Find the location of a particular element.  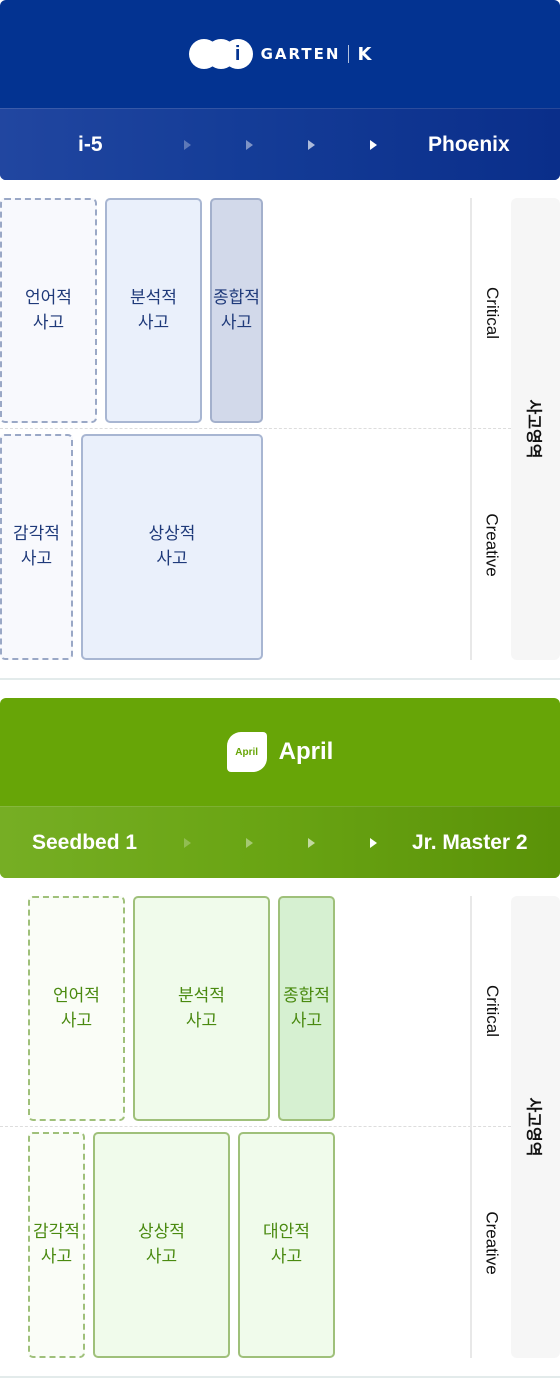

brand-name: April is located at coordinates (306, 751).